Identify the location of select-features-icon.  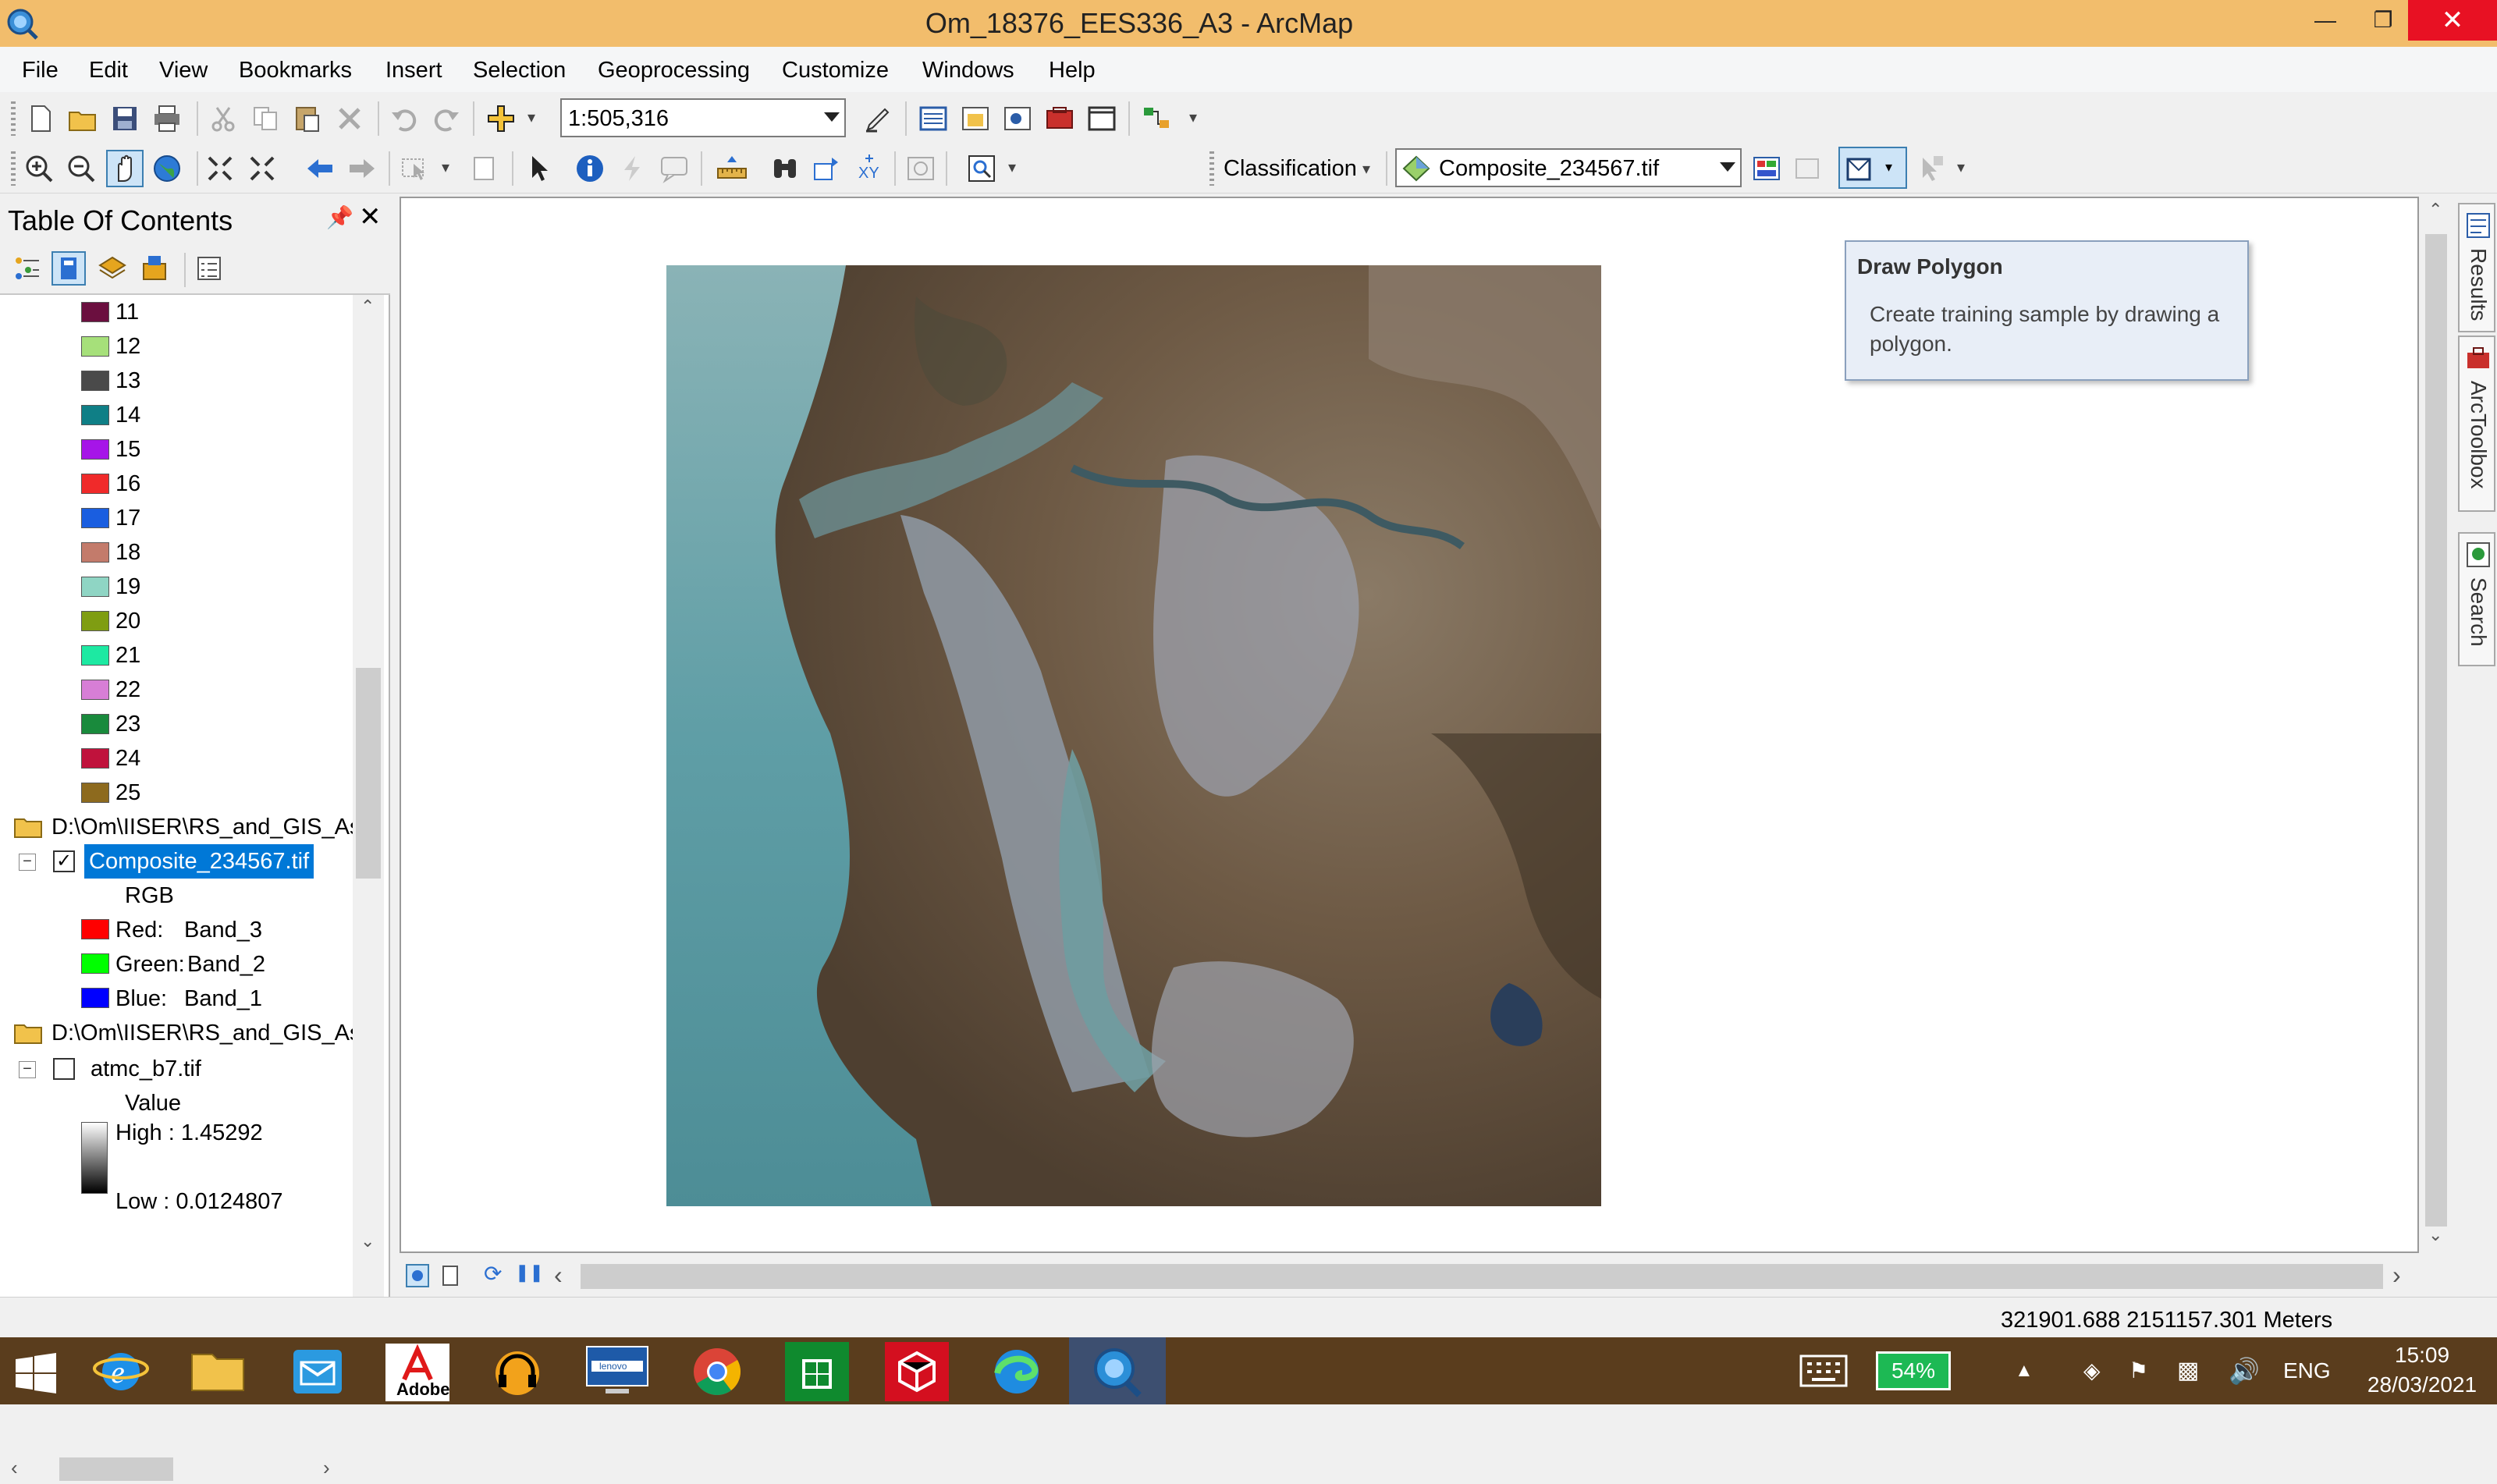
(415, 169).